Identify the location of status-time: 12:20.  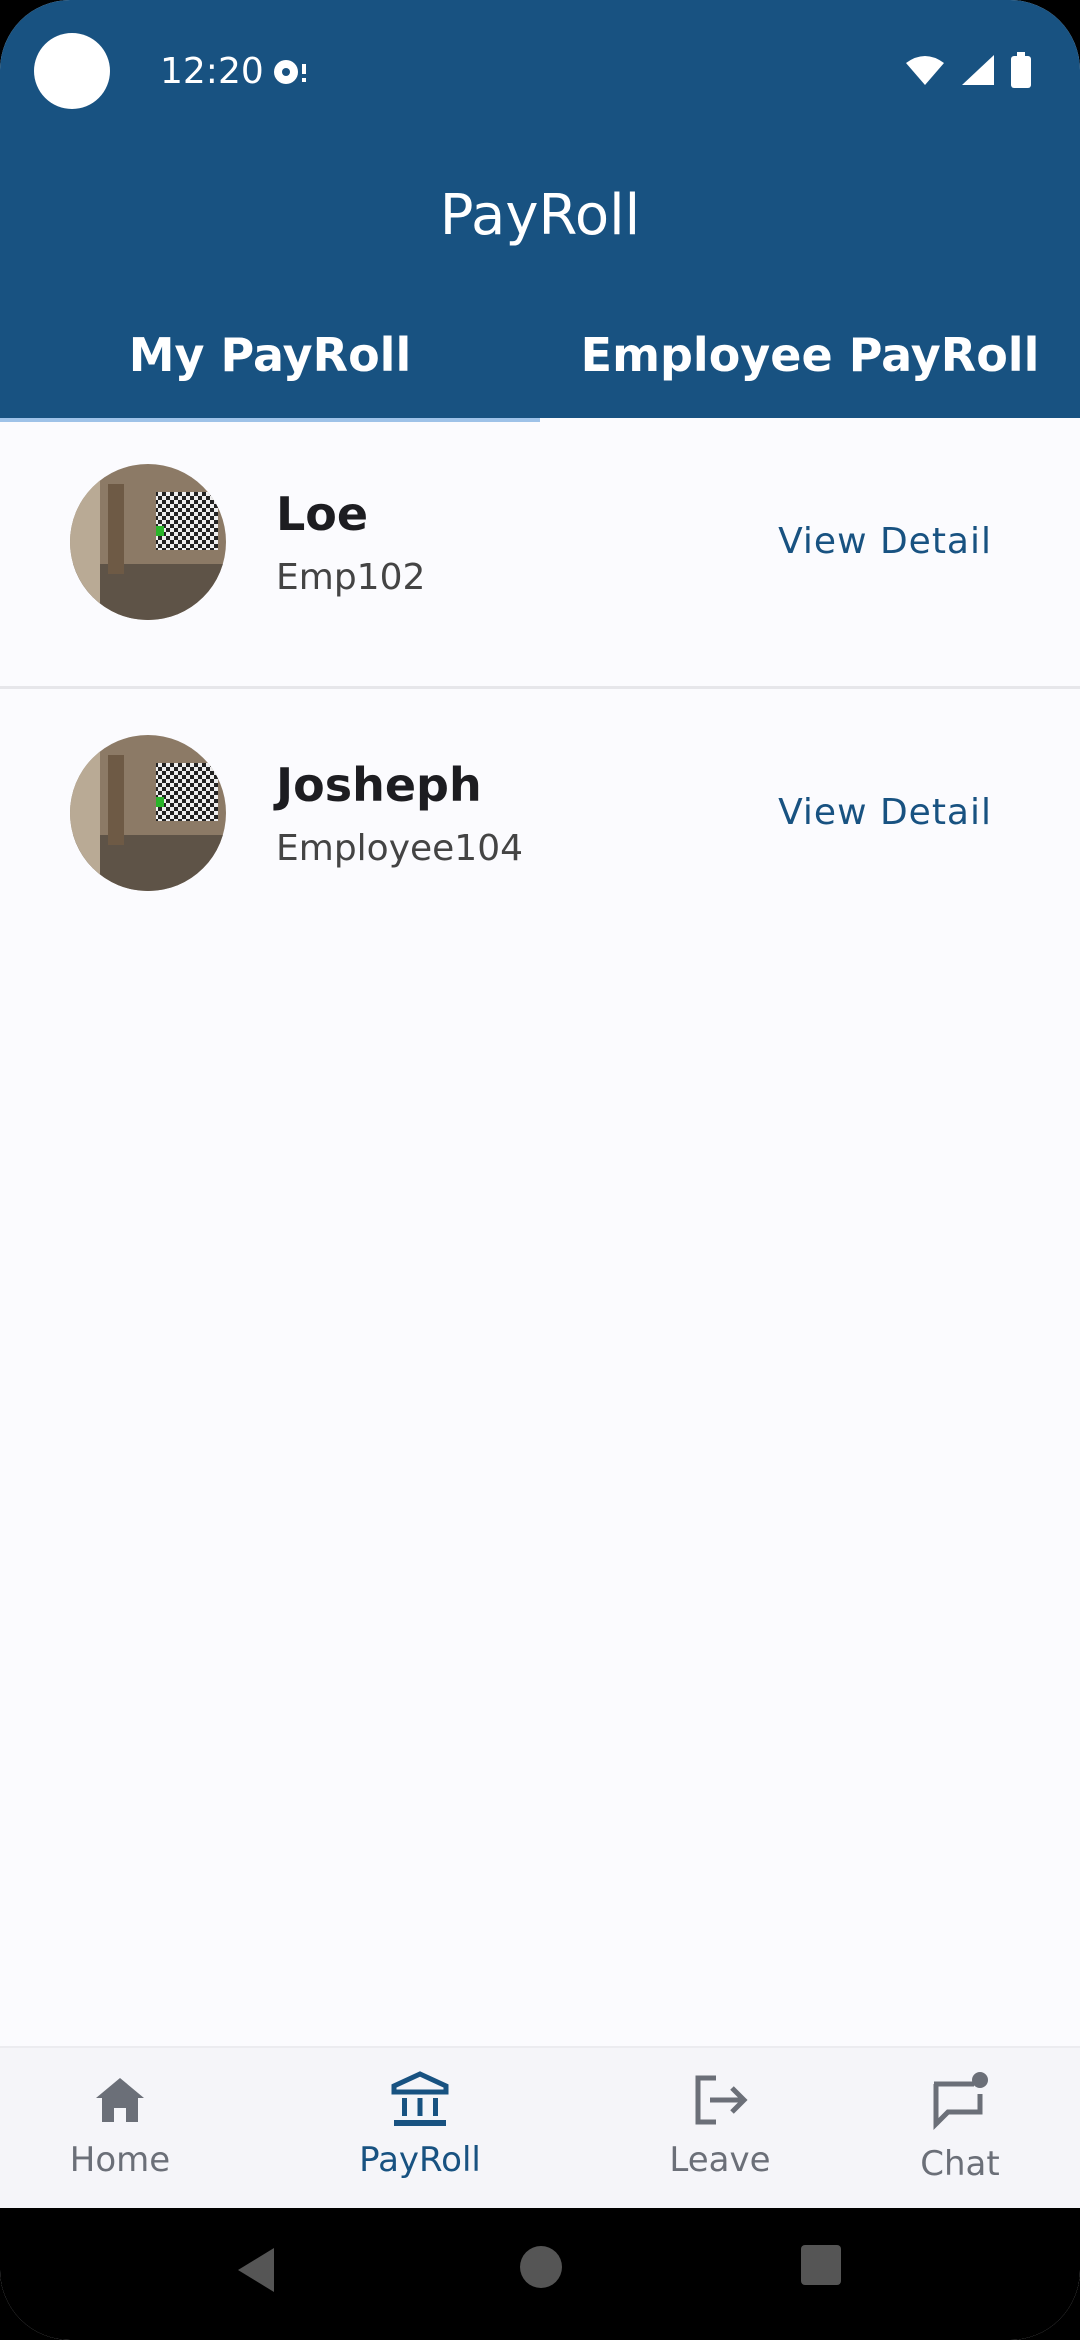
(212, 71).